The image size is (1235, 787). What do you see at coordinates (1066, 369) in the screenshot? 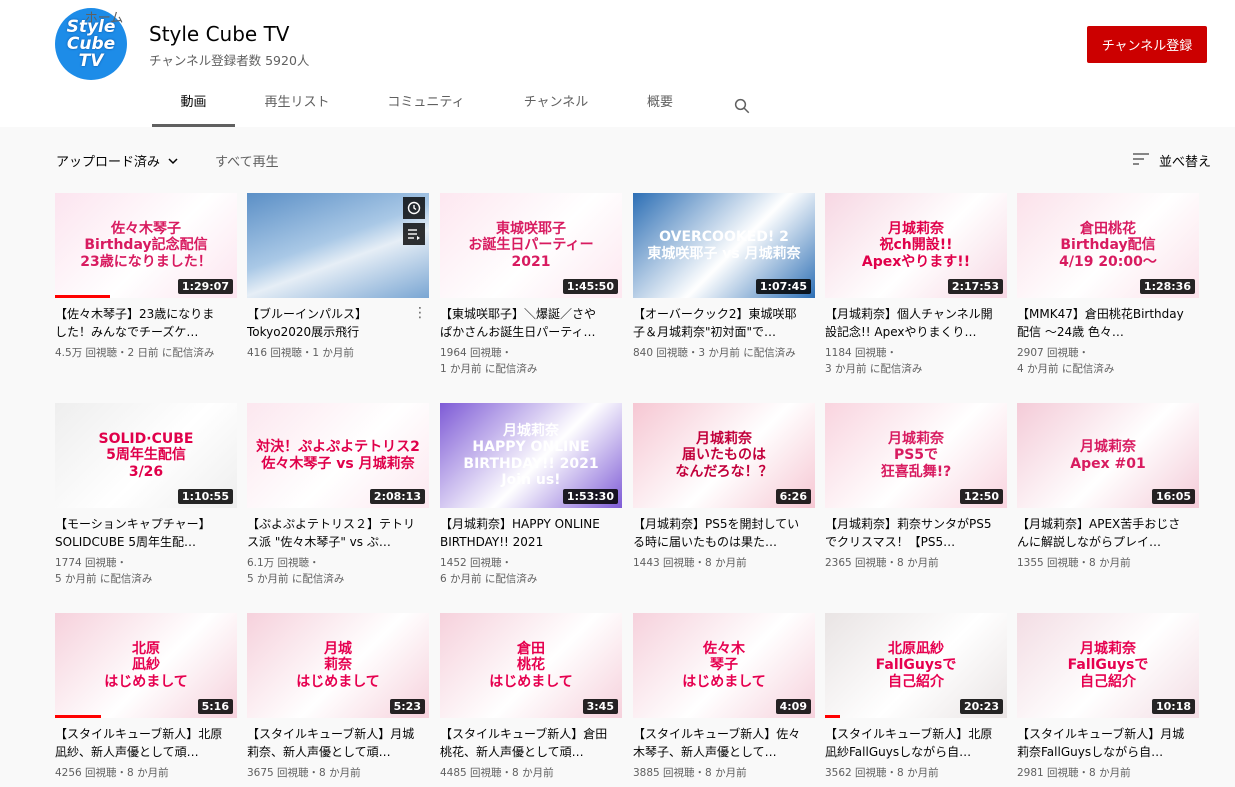
I see `publish-age: 4 か月前 に配信済み` at bounding box center [1066, 369].